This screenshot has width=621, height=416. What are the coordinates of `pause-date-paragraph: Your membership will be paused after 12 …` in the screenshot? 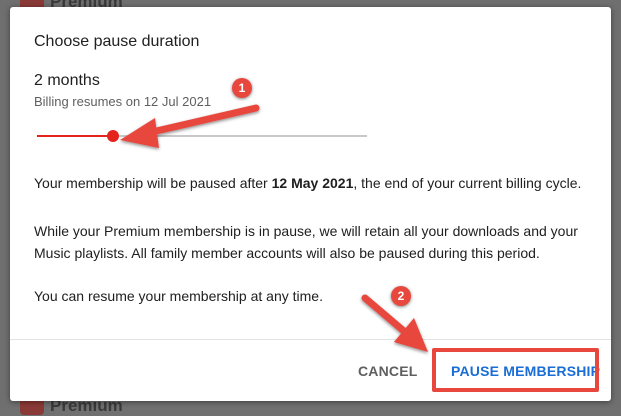 It's located at (314, 183).